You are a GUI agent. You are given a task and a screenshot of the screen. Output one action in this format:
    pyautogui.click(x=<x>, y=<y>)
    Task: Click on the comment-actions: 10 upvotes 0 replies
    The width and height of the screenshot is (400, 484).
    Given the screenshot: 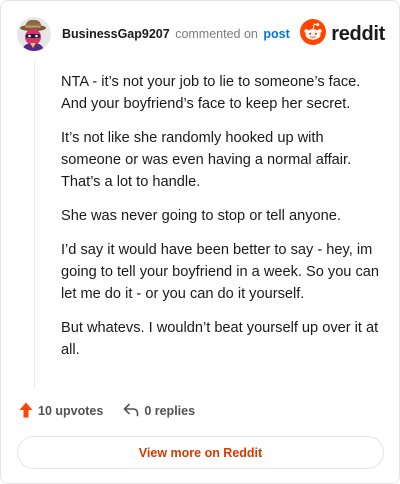 What is the action you would take?
    pyautogui.click(x=107, y=411)
    